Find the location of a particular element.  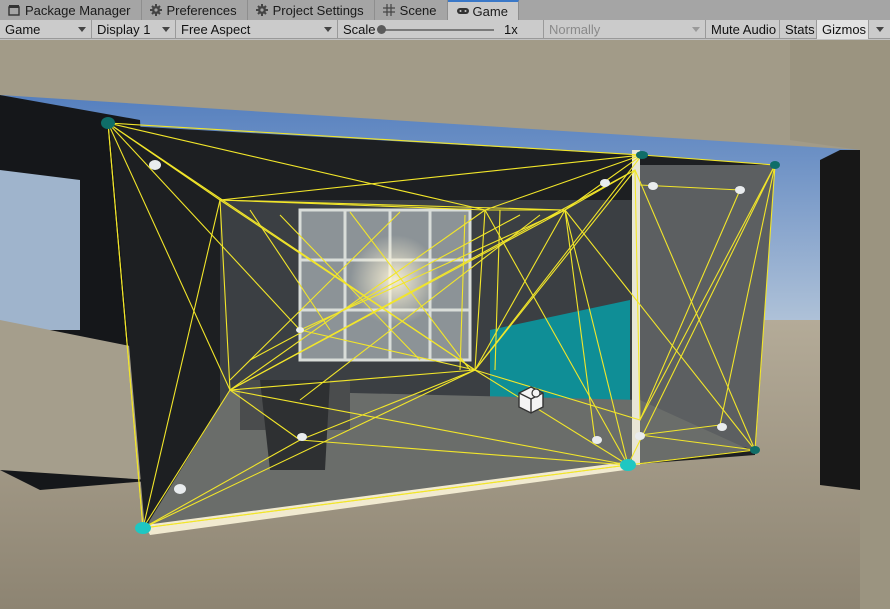

light-probe-group-icon is located at coordinates (531, 400).